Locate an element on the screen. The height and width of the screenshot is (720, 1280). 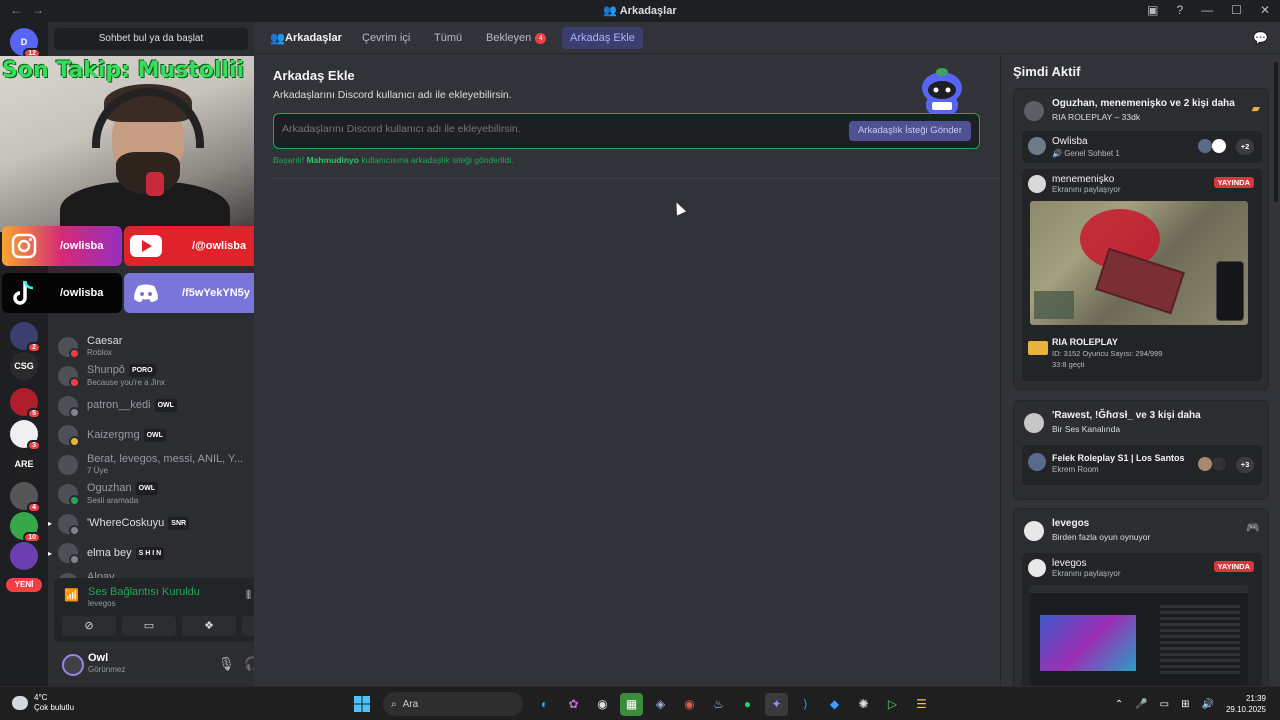
find-conversation-button: Sohbet bul ya da başlat is located at coordinates (151, 39).